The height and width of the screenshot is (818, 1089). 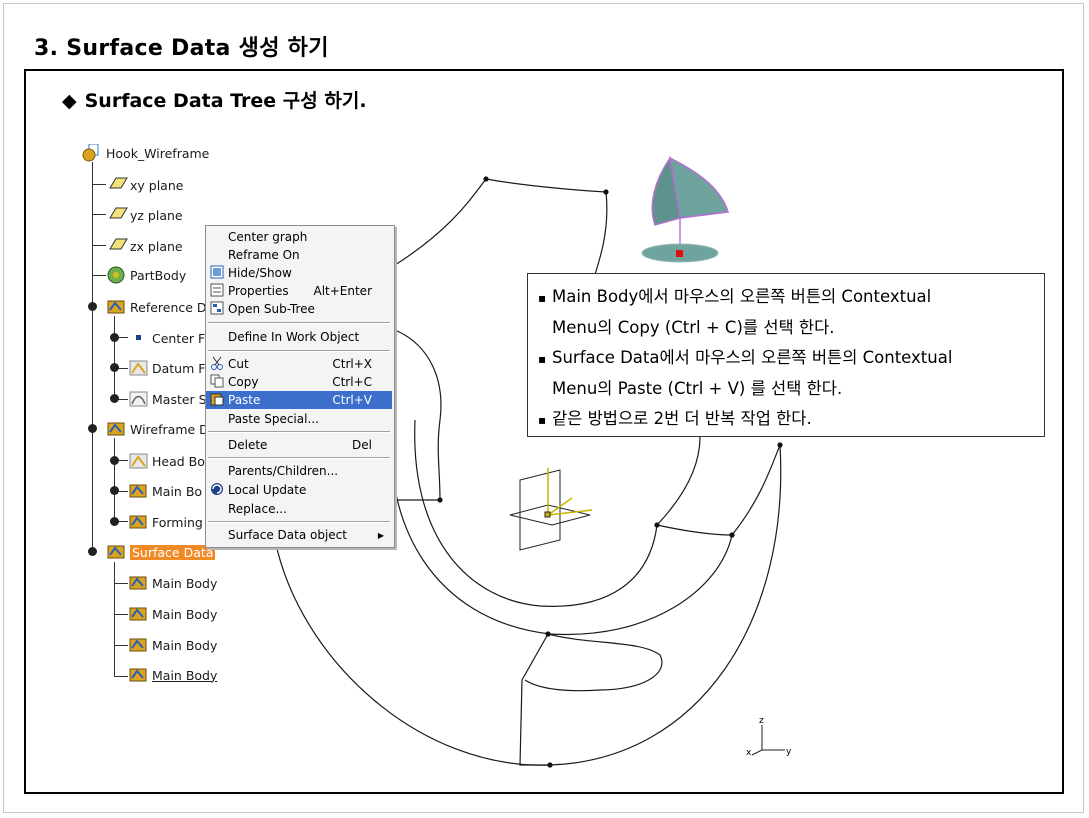 I want to click on axis-y-label: y, so click(x=789, y=752).